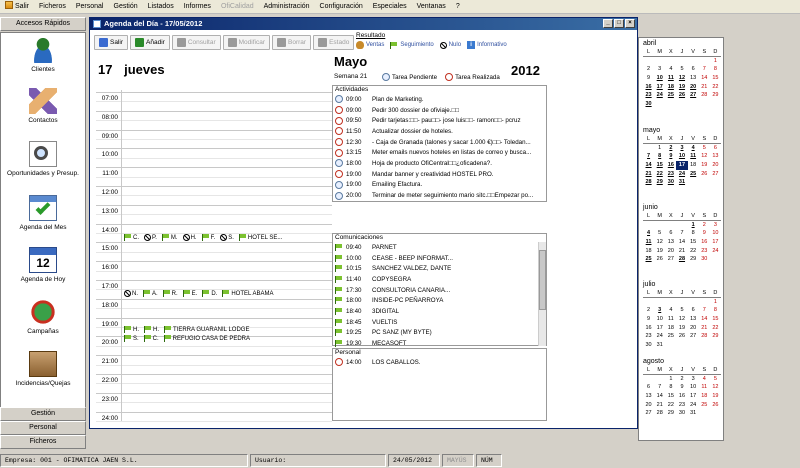 This screenshot has height=468, width=800. Describe the element at coordinates (287, 7) in the screenshot. I see `menu-administracin: Administración` at that location.